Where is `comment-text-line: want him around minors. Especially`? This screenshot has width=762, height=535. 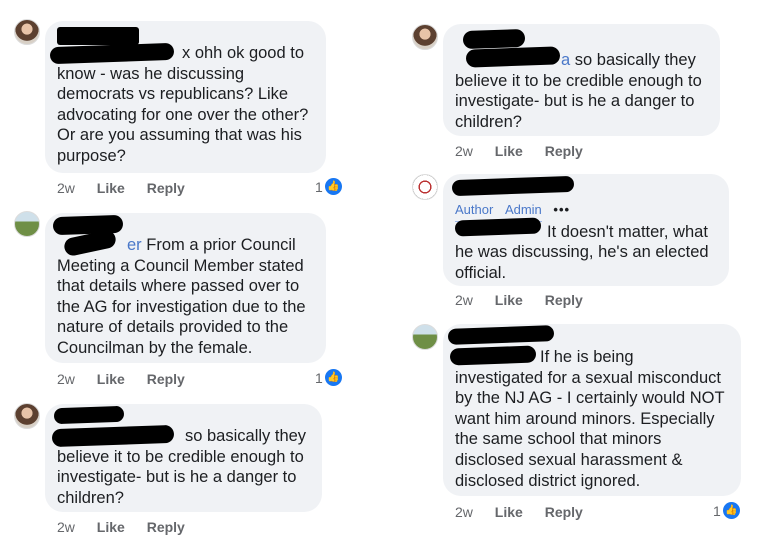
comment-text-line: want him around minors. Especially is located at coordinates (585, 418).